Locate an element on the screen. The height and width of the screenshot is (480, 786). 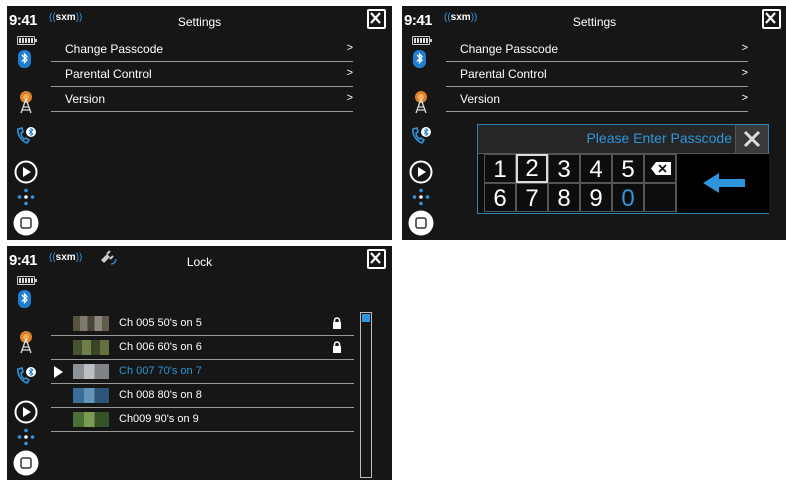
blank-key is located at coordinates (660, 197).